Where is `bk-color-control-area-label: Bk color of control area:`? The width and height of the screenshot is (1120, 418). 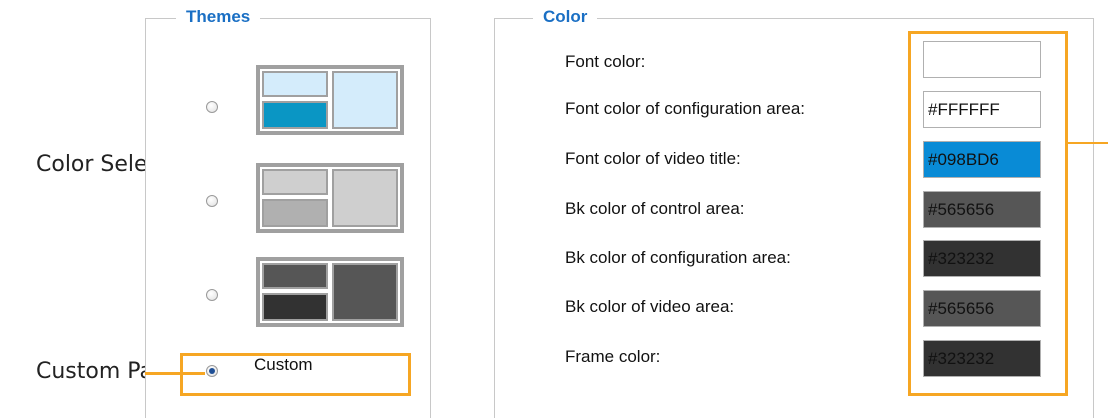
bk-color-control-area-label: Bk color of control area: is located at coordinates (655, 208).